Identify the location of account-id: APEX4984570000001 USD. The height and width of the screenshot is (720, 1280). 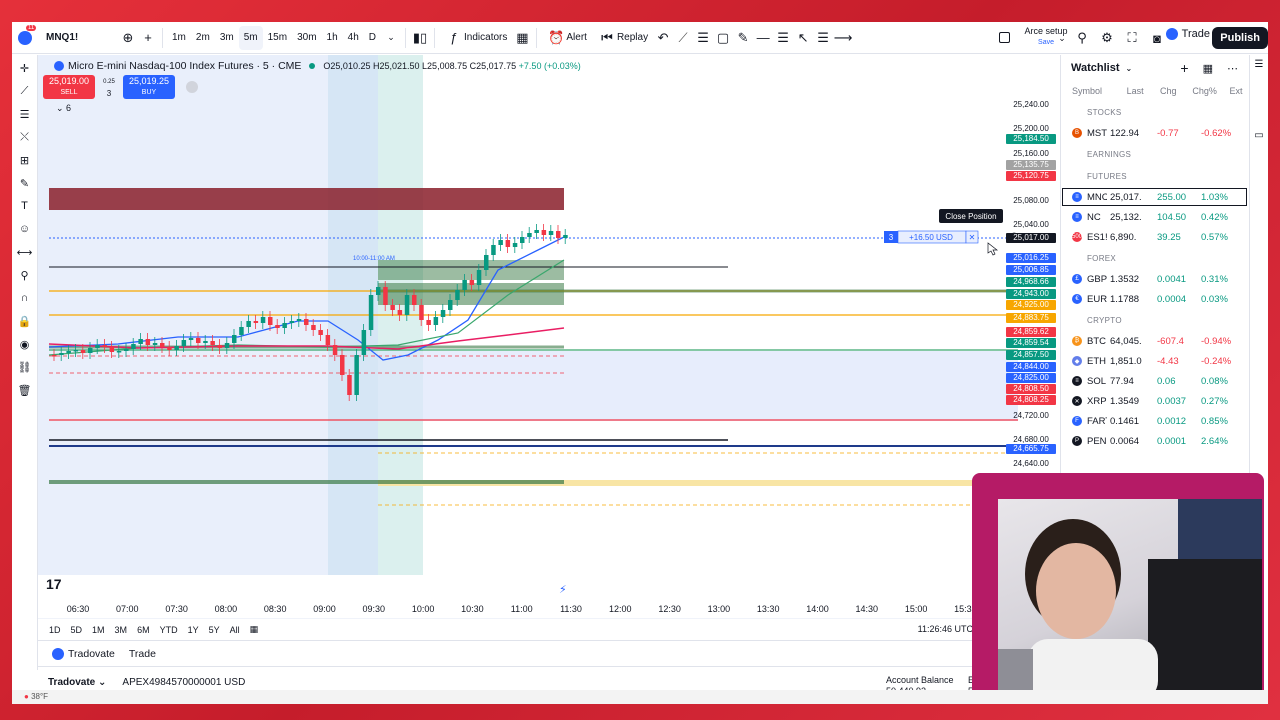
(183, 682).